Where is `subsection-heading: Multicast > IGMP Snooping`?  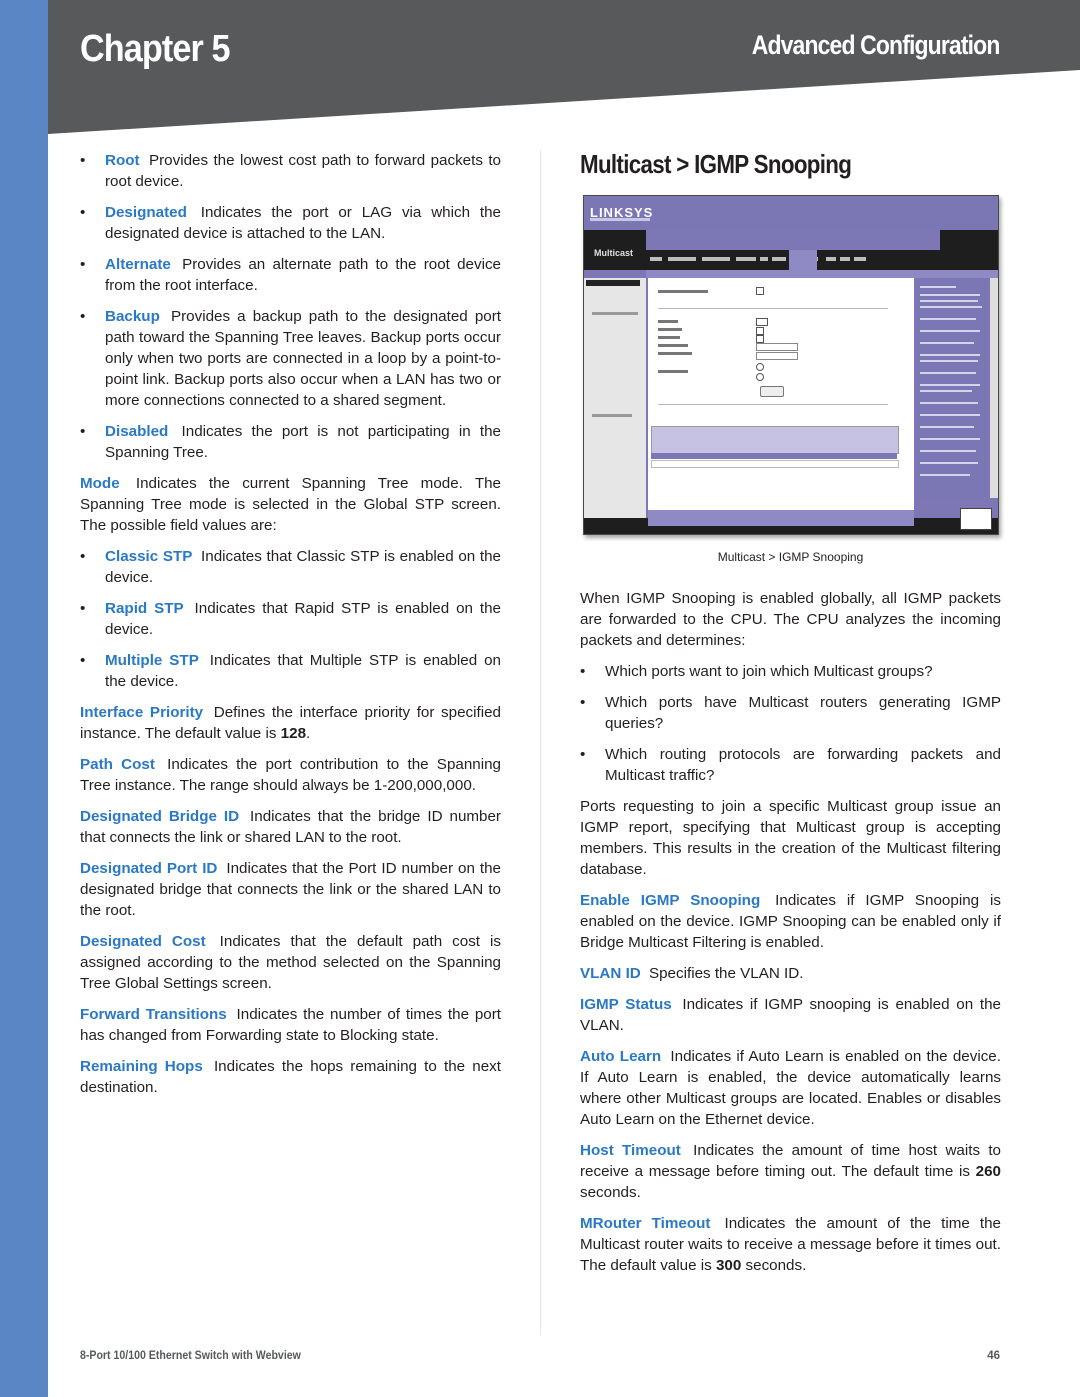 subsection-heading: Multicast > IGMP Snooping is located at coordinates (716, 164).